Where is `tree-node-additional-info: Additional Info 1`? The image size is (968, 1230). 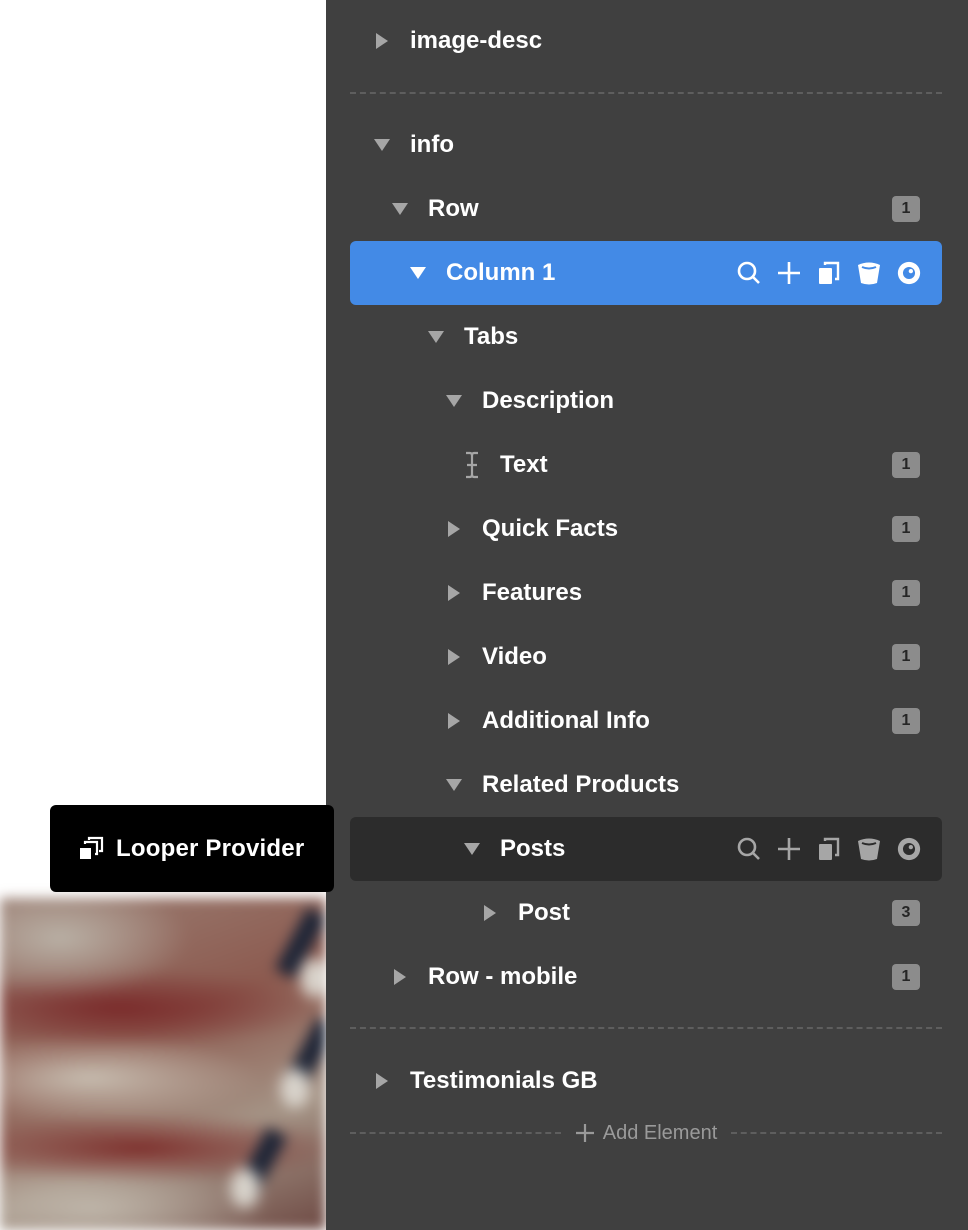 tree-node-additional-info: Additional Info 1 is located at coordinates (646, 721).